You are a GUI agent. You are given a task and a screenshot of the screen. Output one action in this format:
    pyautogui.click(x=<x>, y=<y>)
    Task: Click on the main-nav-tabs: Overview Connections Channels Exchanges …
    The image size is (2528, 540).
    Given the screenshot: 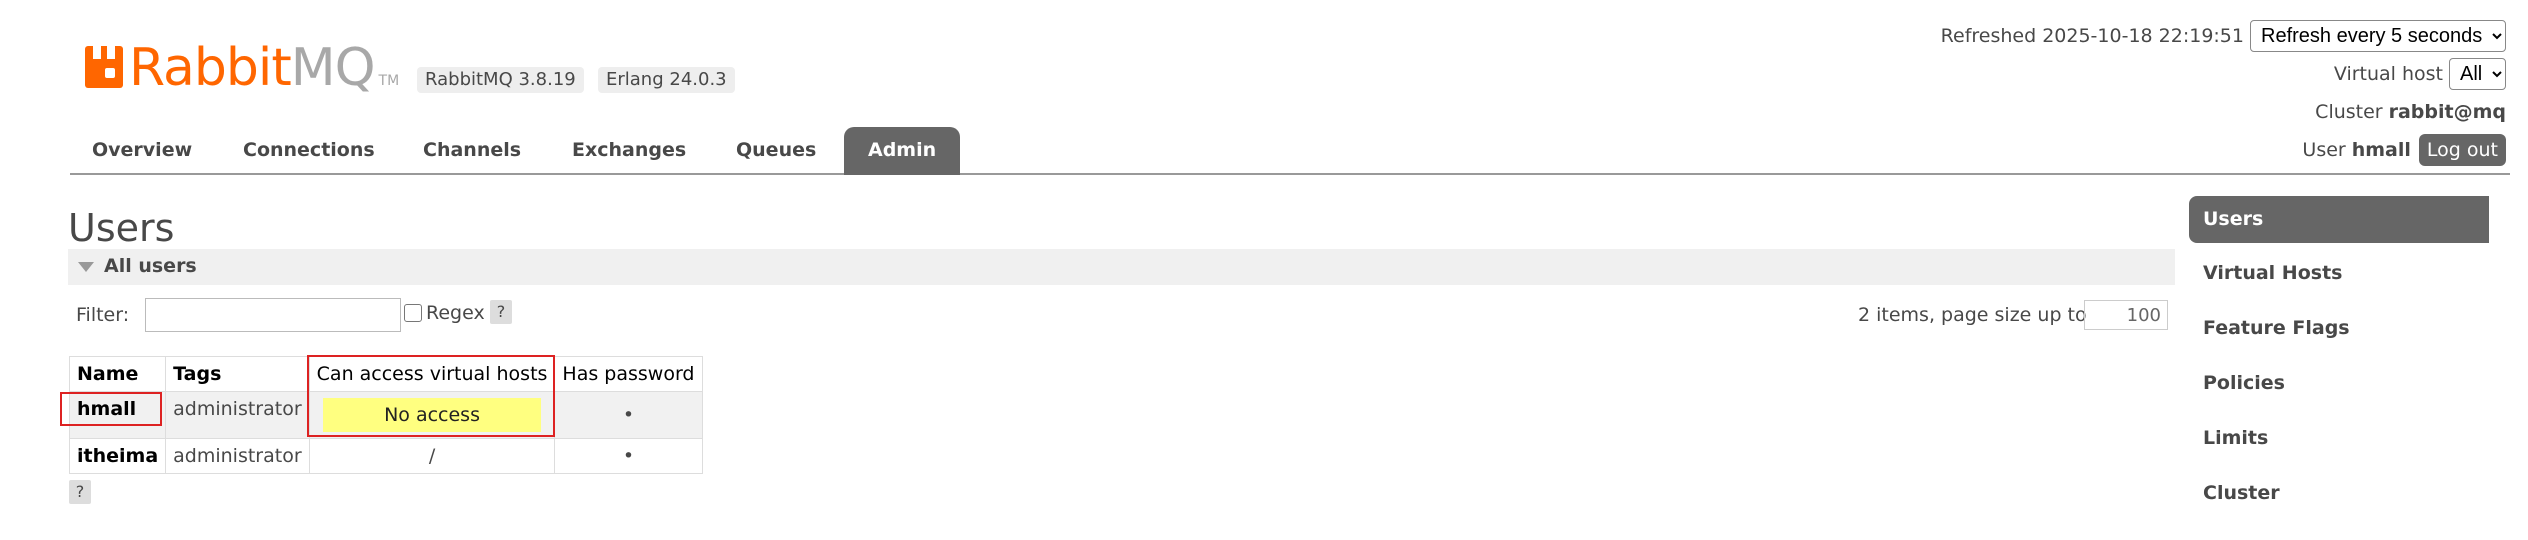 What is the action you would take?
    pyautogui.click(x=1290, y=150)
    